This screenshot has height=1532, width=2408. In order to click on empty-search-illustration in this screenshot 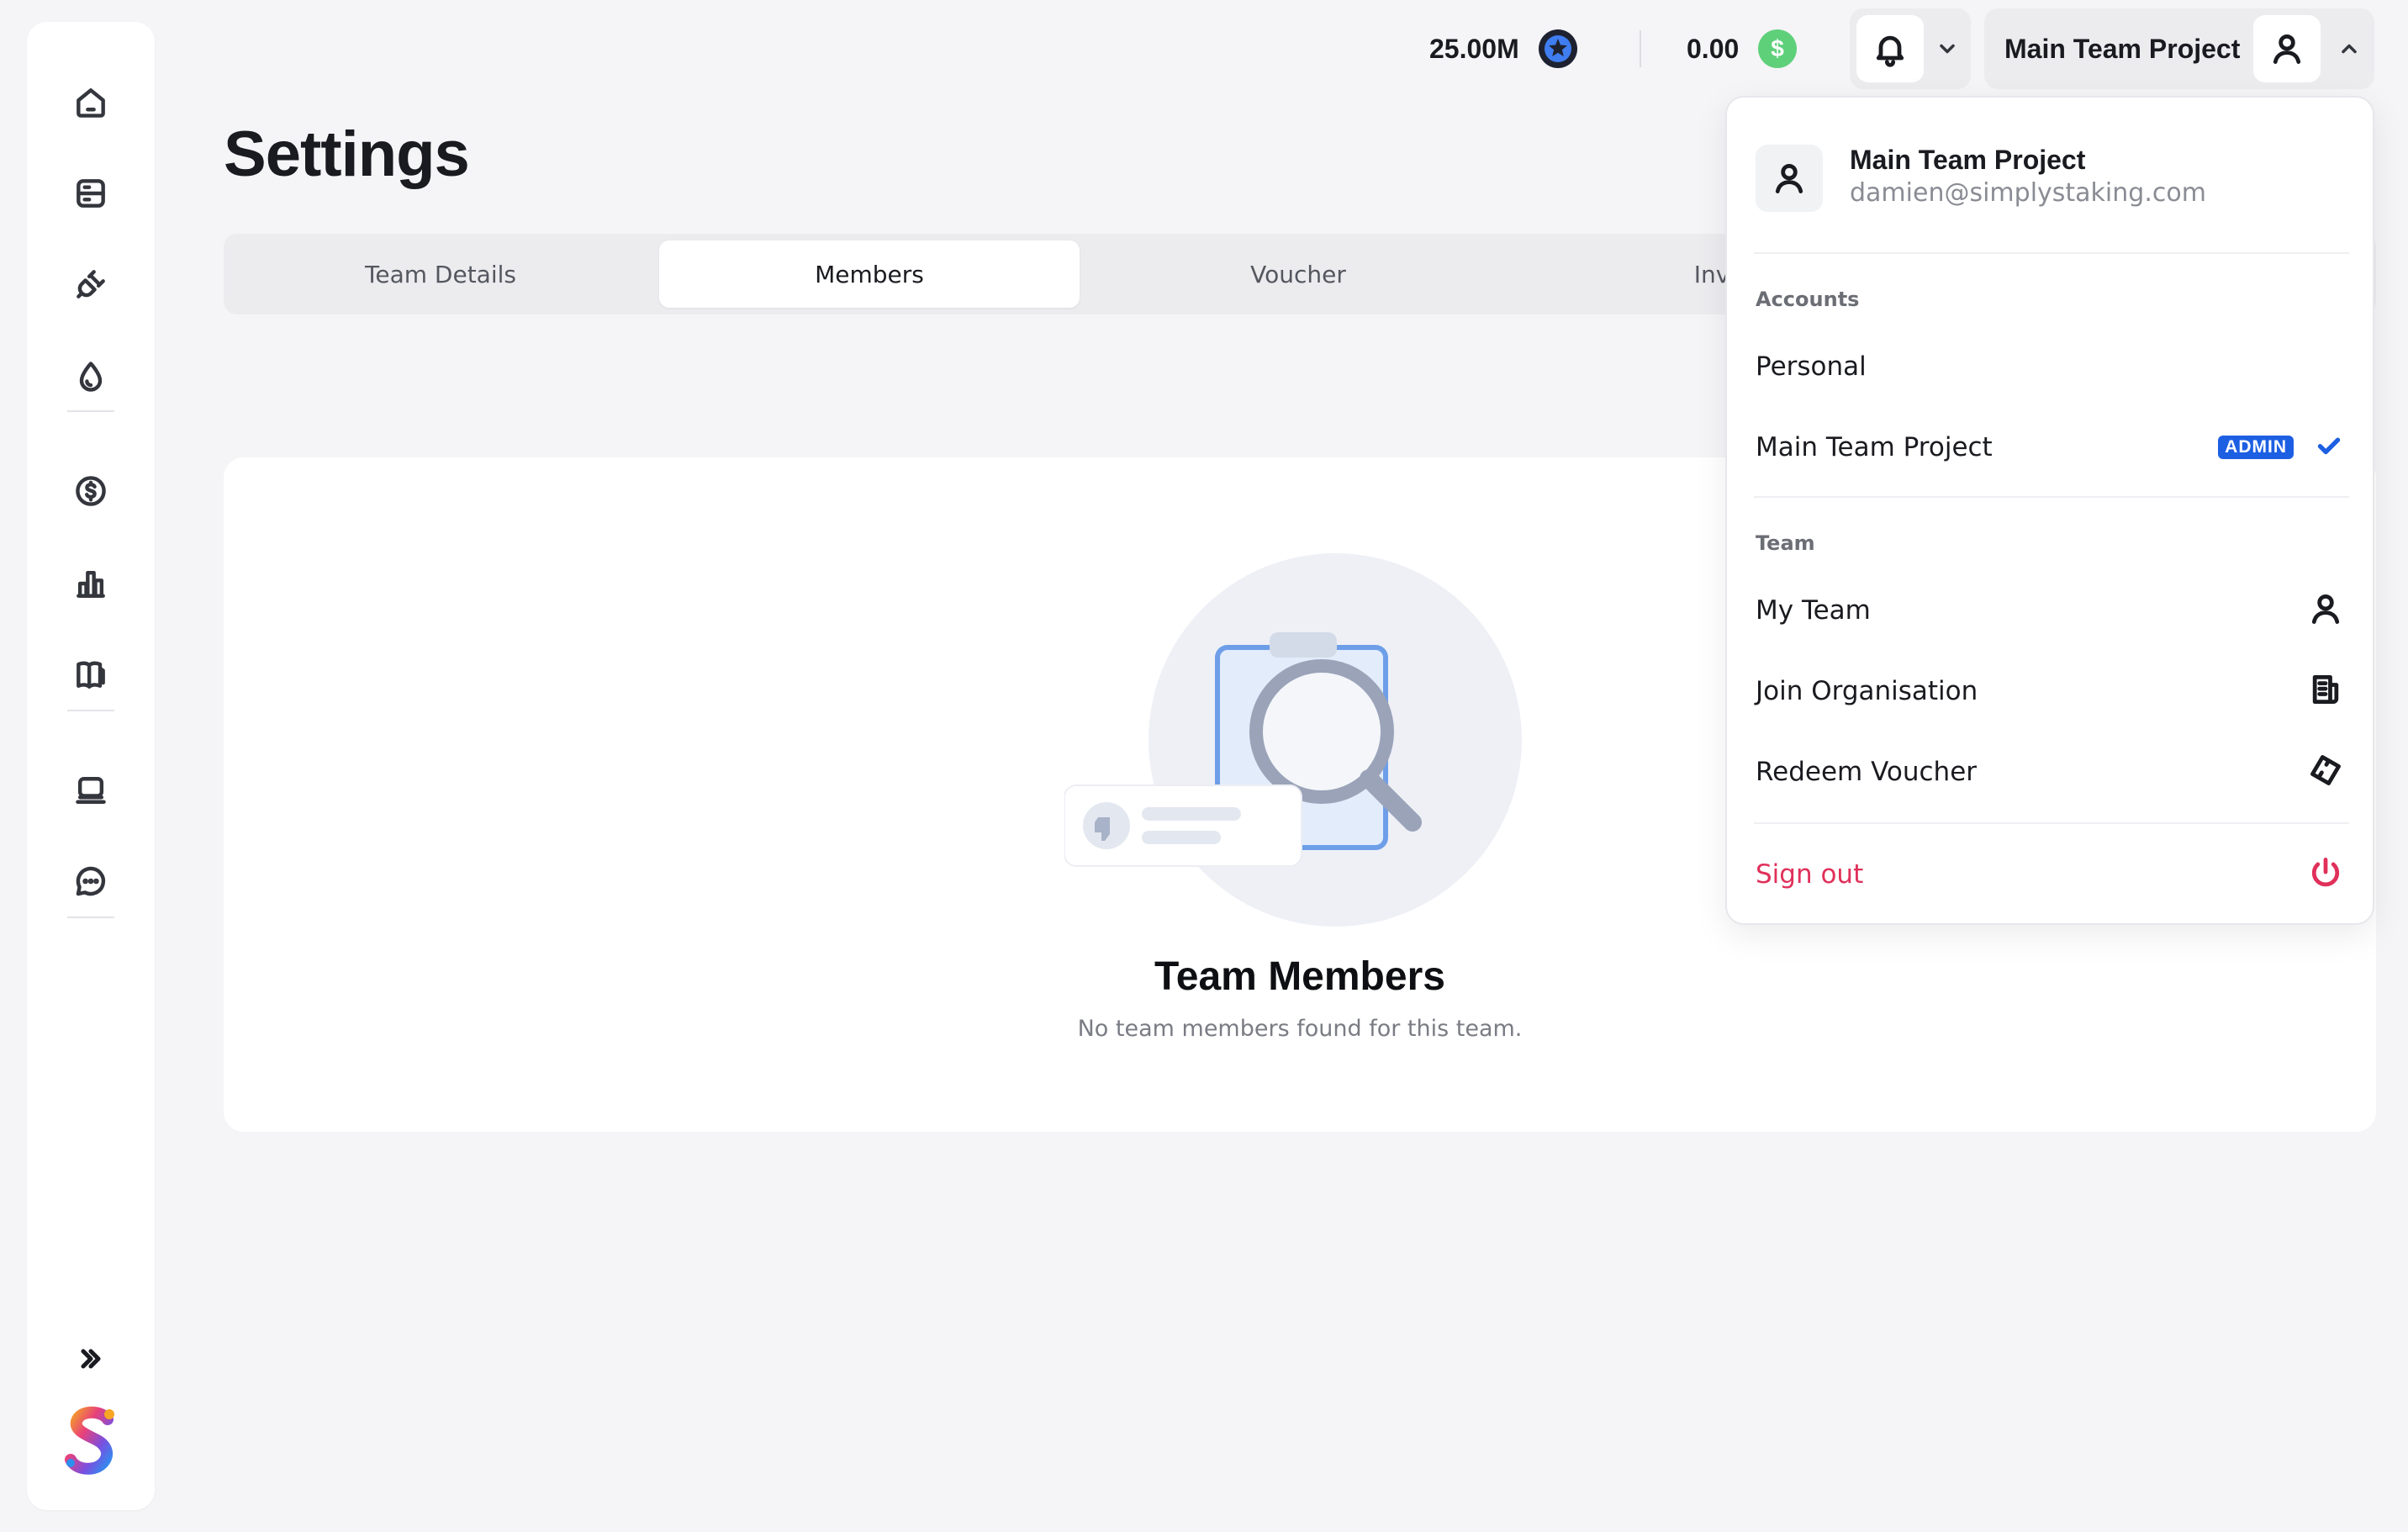, I will do `click(1316, 739)`.